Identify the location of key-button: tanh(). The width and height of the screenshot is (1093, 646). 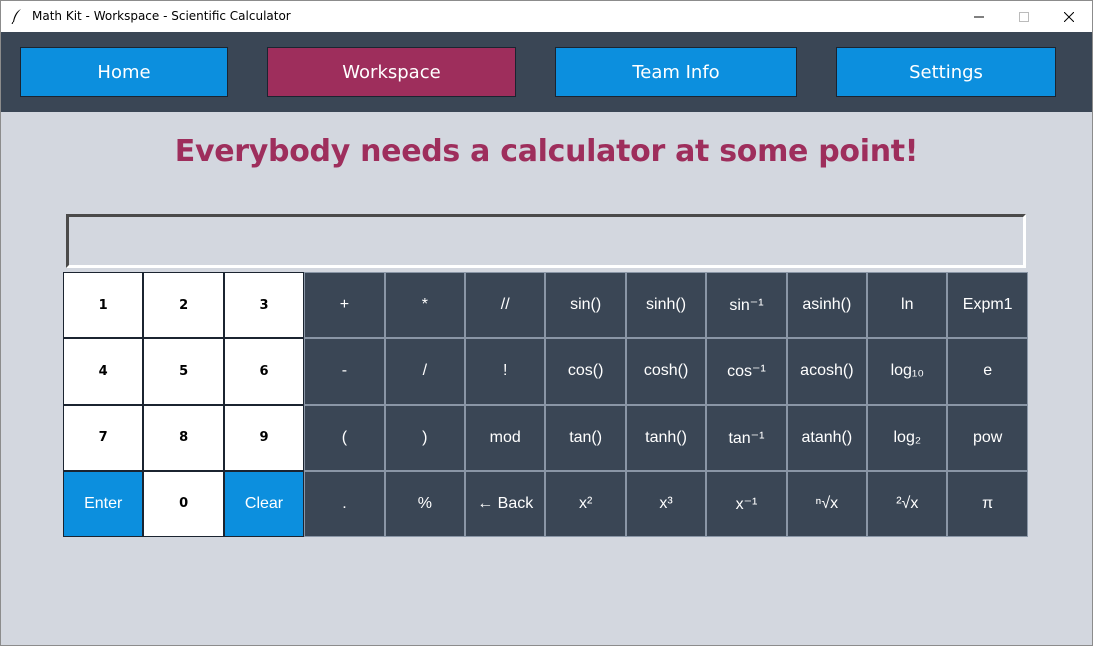
(666, 437).